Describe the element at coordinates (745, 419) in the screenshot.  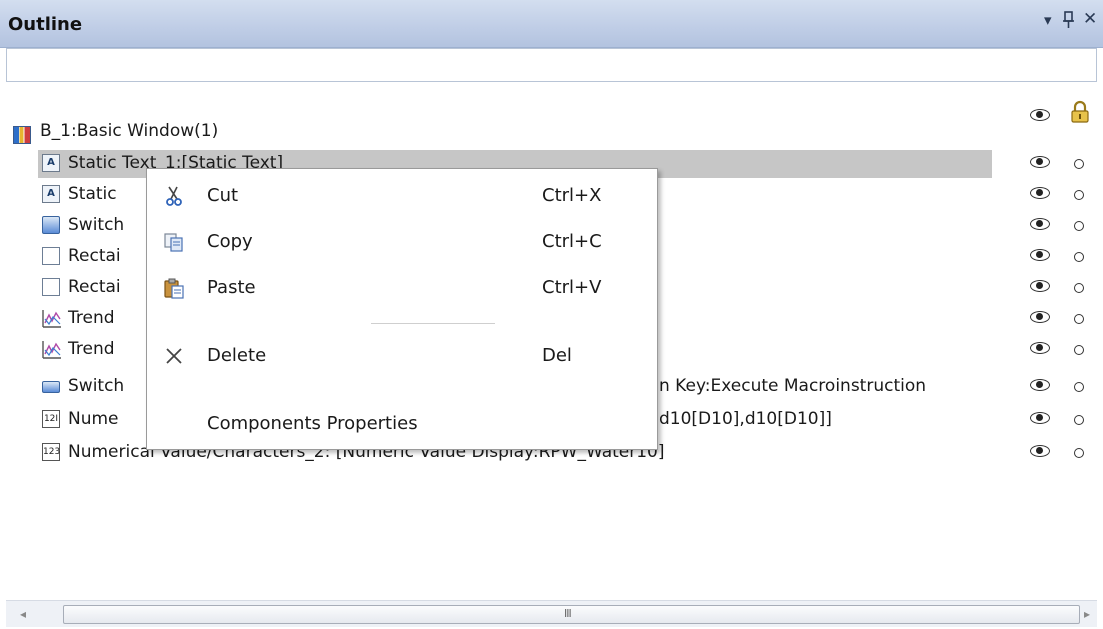
I see `tree-item-label-tail: d10[D10],d10[D10]]` at that location.